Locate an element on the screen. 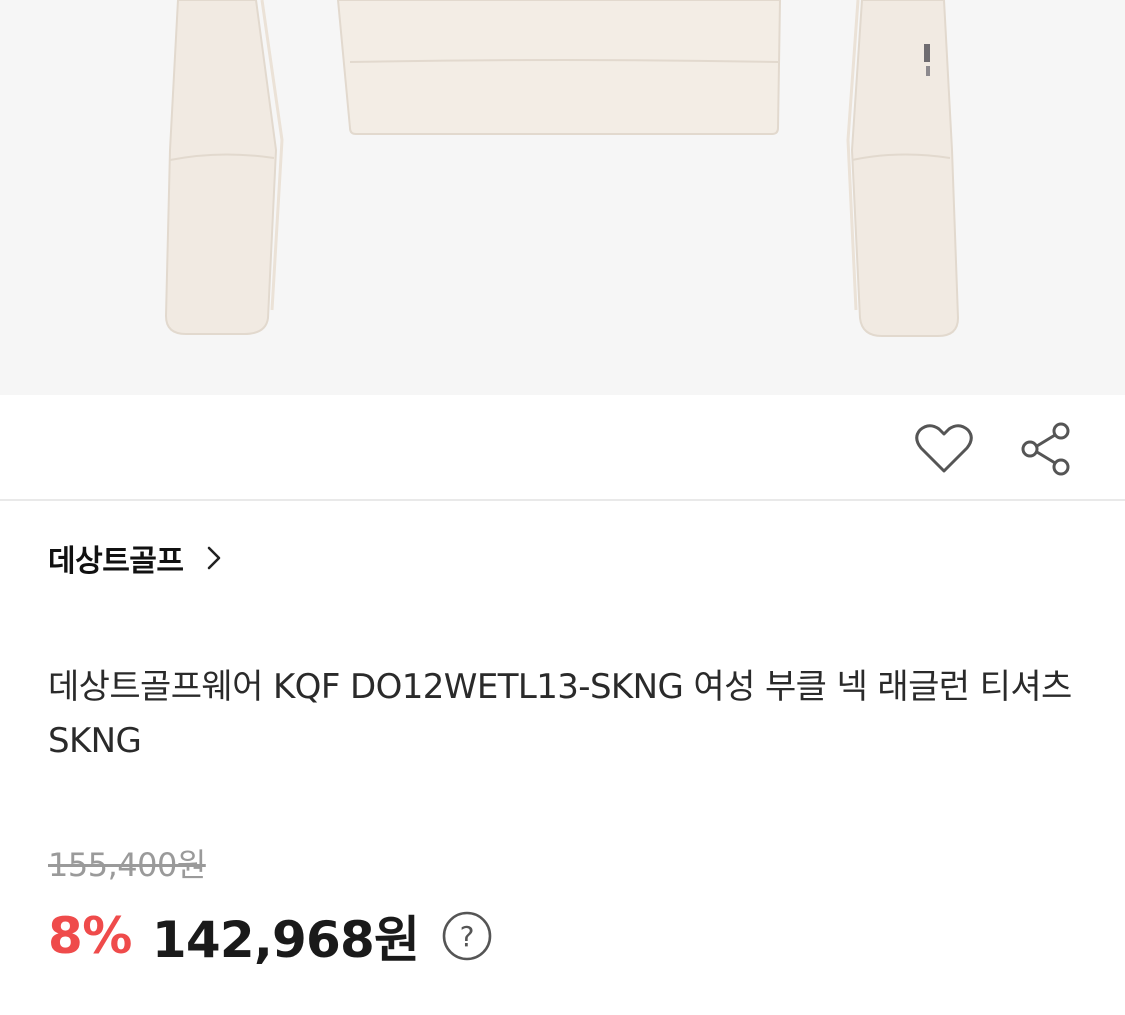 This screenshot has width=1125, height=1015. original-price: 155,400원 is located at coordinates (127, 865).